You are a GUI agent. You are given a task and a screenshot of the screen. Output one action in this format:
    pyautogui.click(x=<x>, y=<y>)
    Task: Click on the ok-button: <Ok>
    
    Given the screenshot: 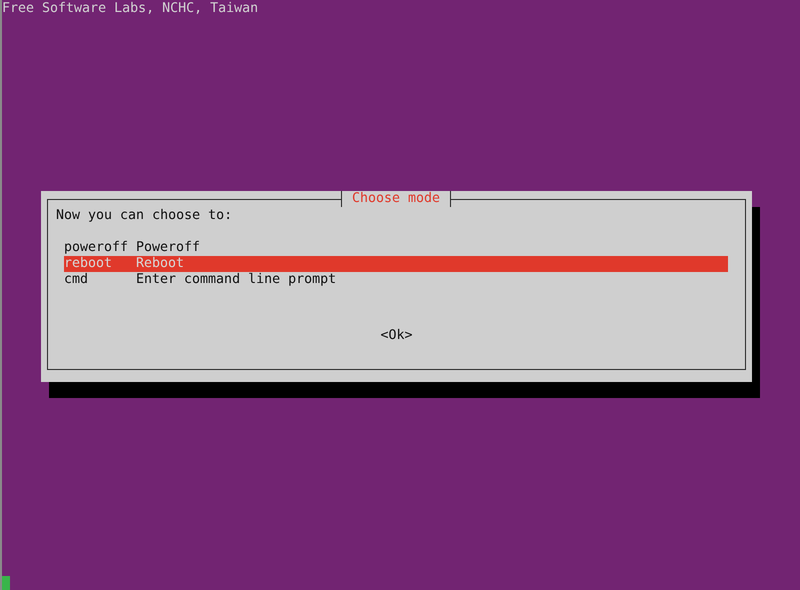 What is the action you would take?
    pyautogui.click(x=396, y=336)
    